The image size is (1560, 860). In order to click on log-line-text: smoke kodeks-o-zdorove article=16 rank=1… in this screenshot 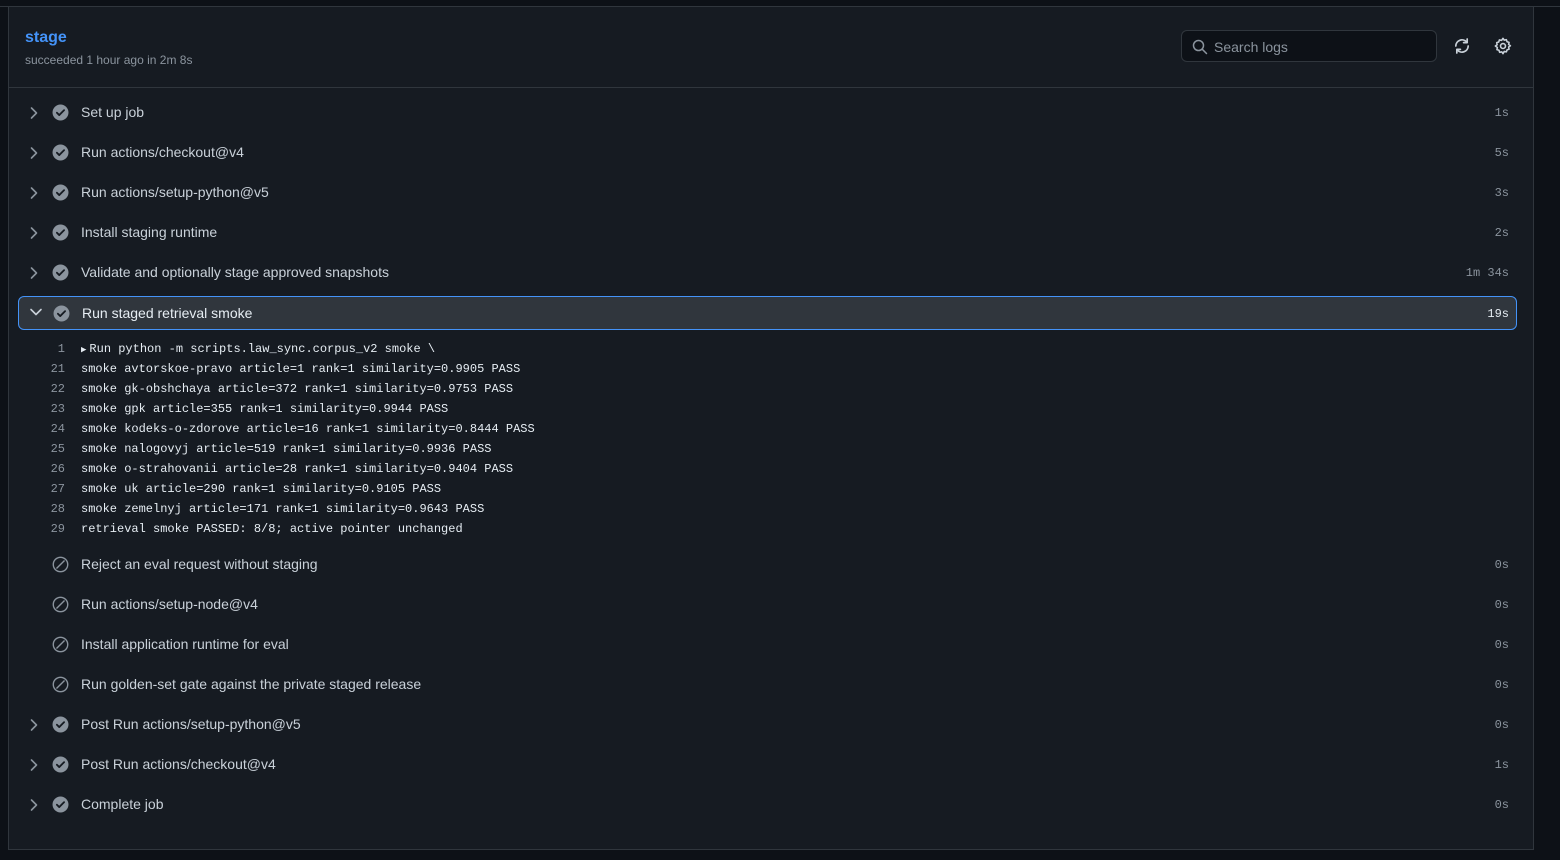, I will do `click(308, 429)`.